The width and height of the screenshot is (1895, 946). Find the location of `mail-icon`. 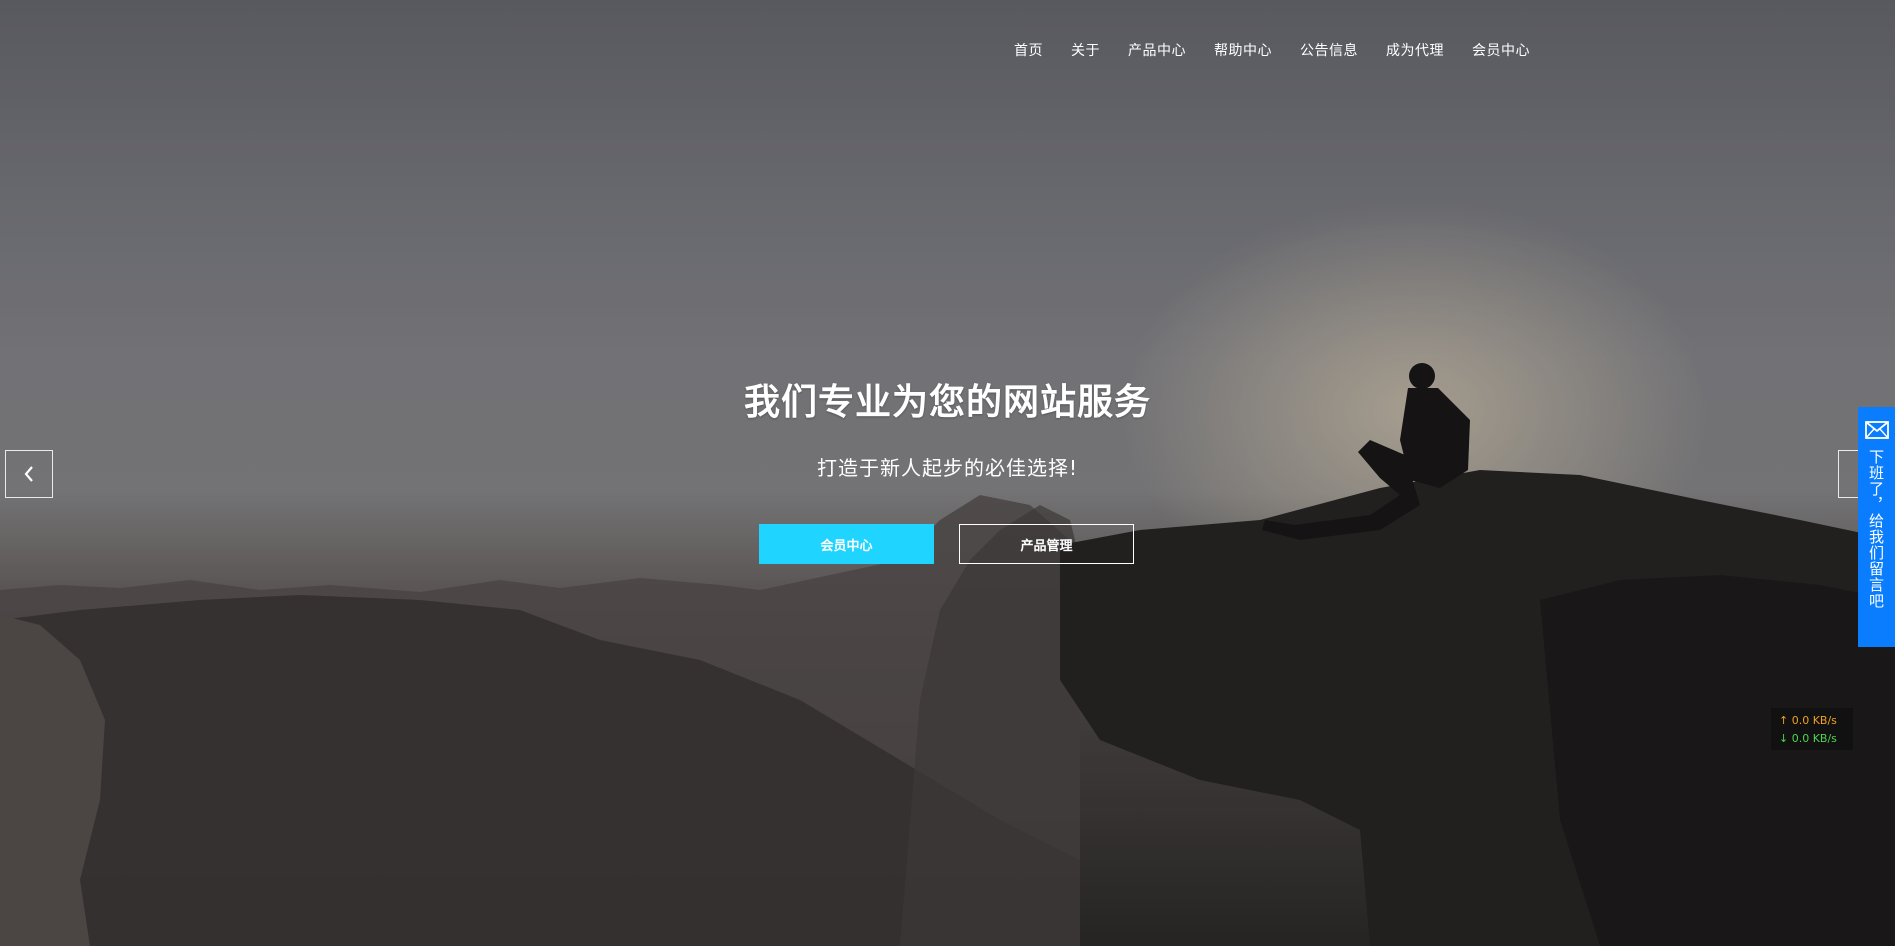

mail-icon is located at coordinates (1876, 430).